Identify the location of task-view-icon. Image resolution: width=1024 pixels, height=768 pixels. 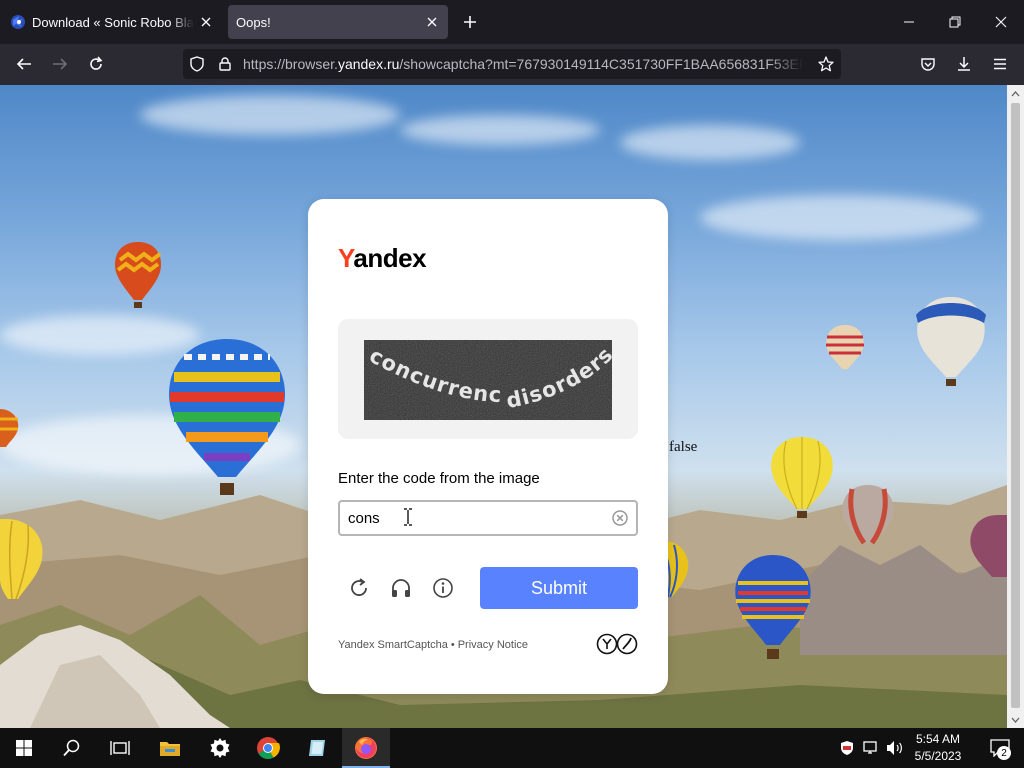
(120, 748).